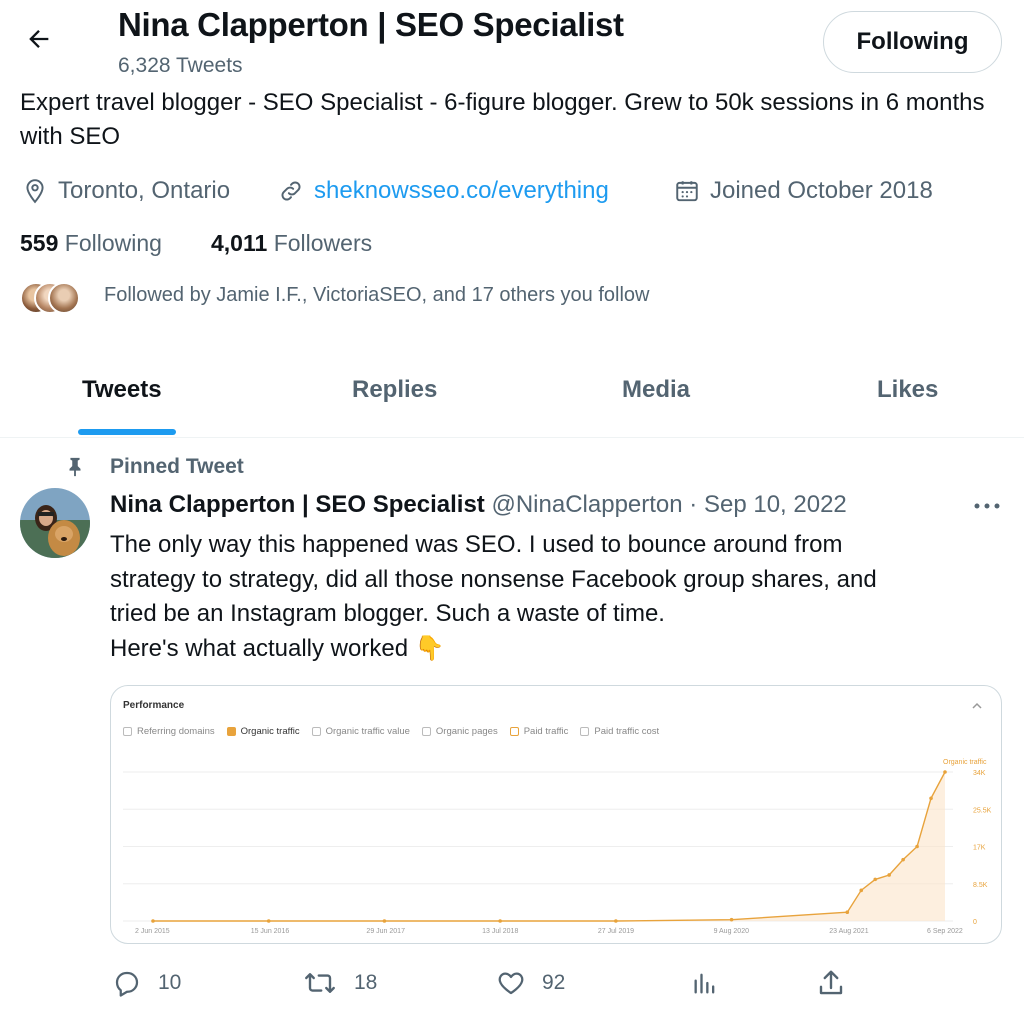 The image size is (1024, 1019). What do you see at coordinates (270, 731) in the screenshot?
I see `legend-label: Organic traffic` at bounding box center [270, 731].